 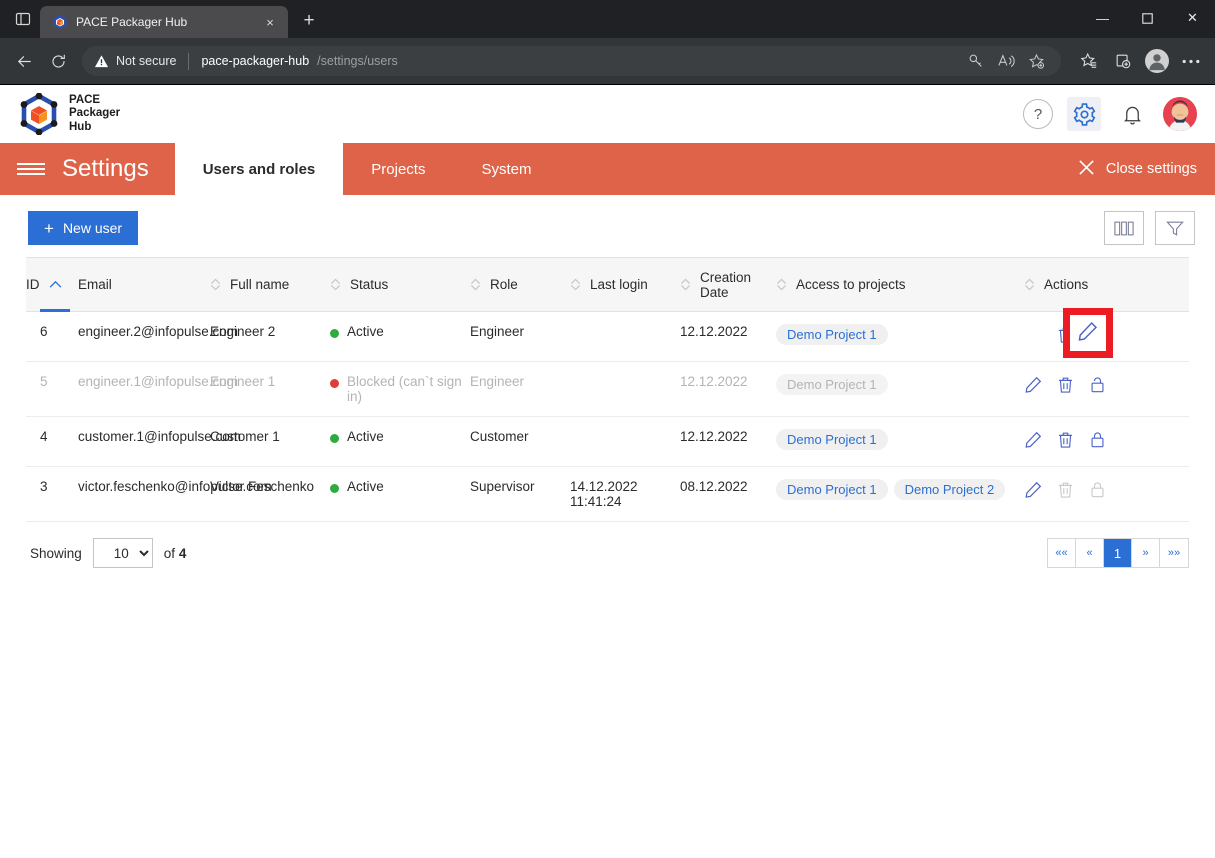 I want to click on next-page-button: », so click(x=1146, y=553).